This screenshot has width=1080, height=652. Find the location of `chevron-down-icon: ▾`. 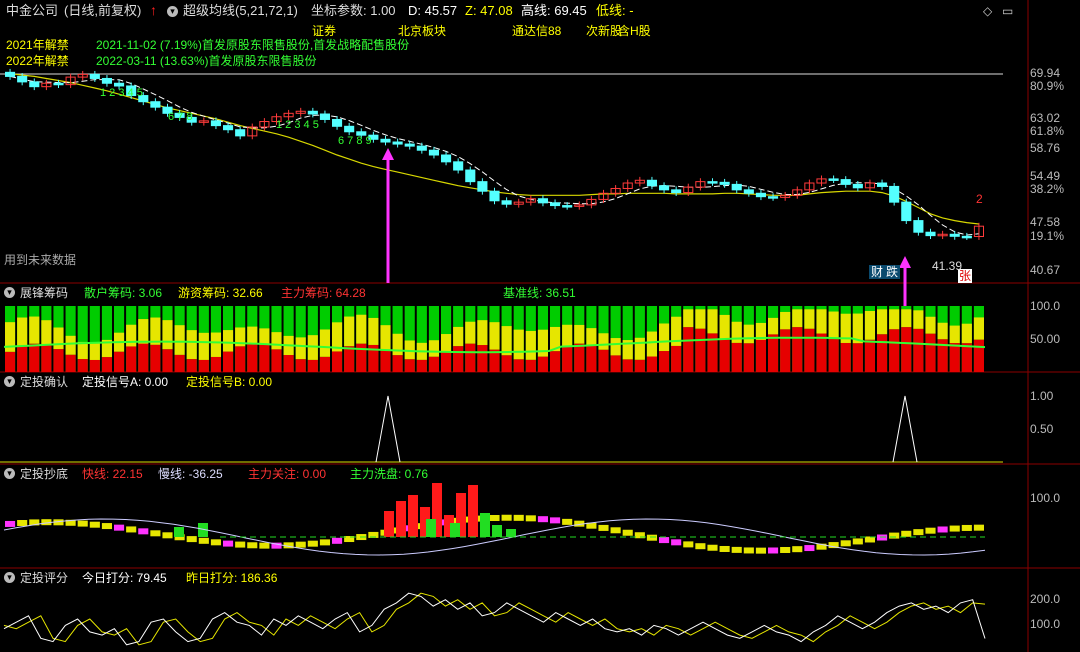

chevron-down-icon: ▾ is located at coordinates (172, 11).